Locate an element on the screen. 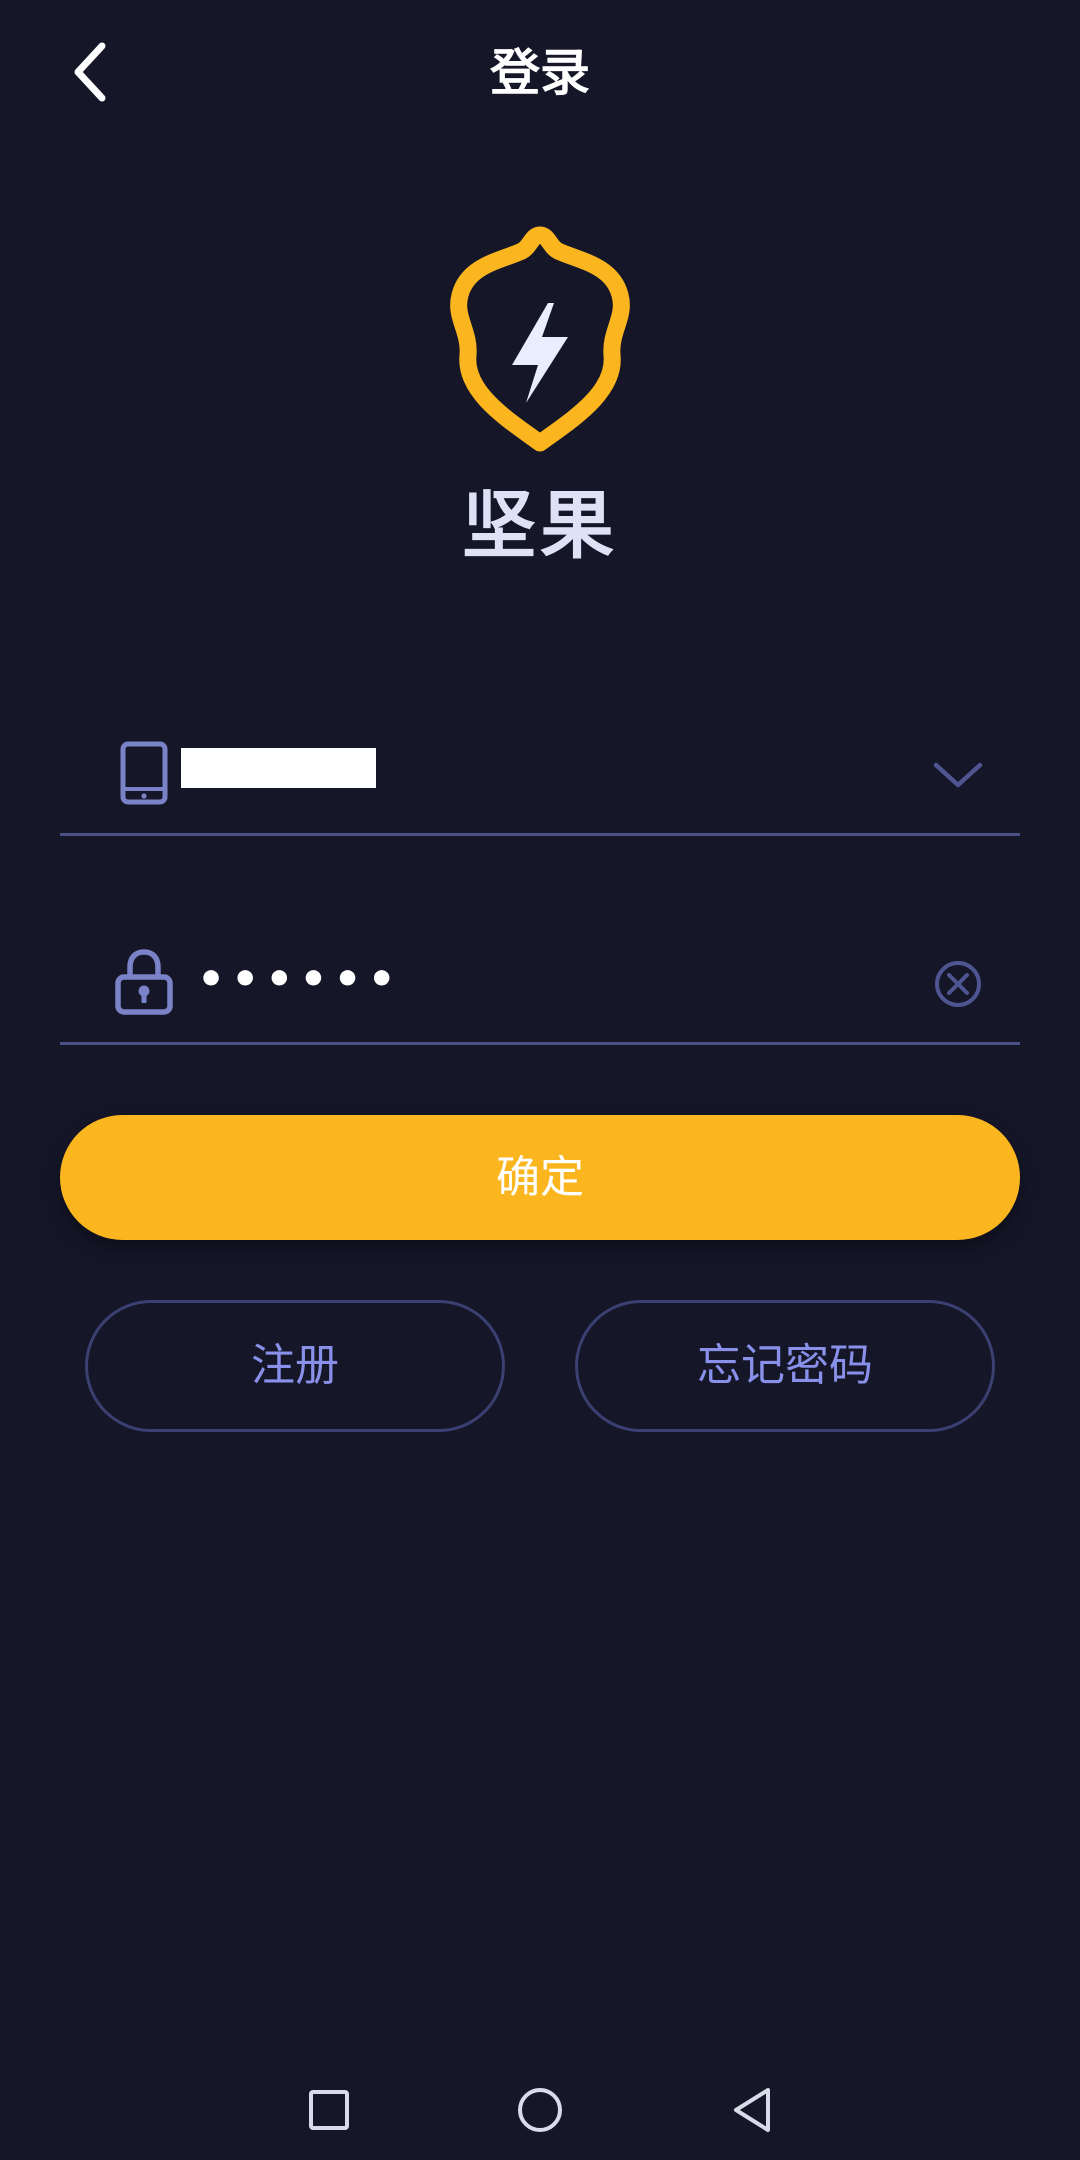  account-dropdown-button is located at coordinates (958, 775).